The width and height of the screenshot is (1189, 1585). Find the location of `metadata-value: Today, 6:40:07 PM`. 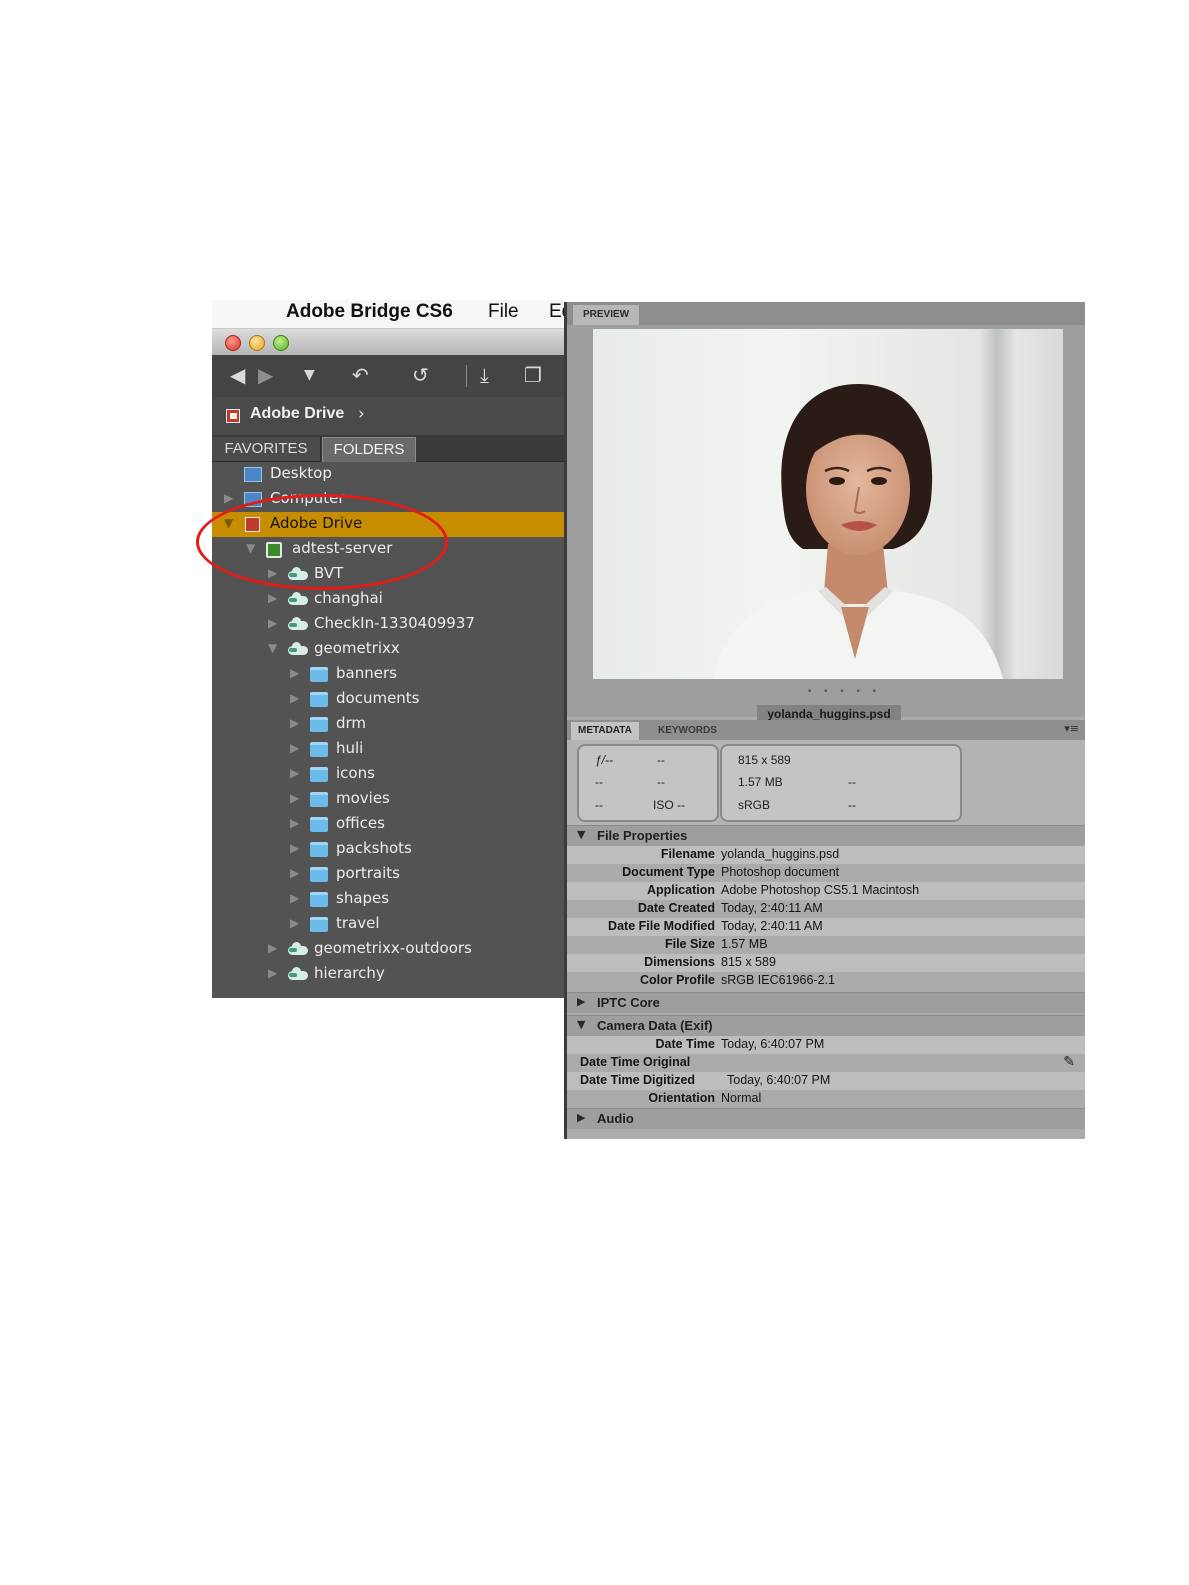

metadata-value: Today, 6:40:07 PM is located at coordinates (773, 1044).